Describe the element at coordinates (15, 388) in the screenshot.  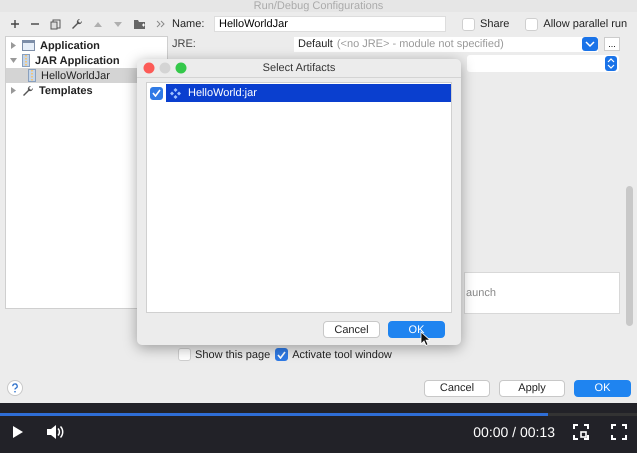
I see `help-icon` at that location.